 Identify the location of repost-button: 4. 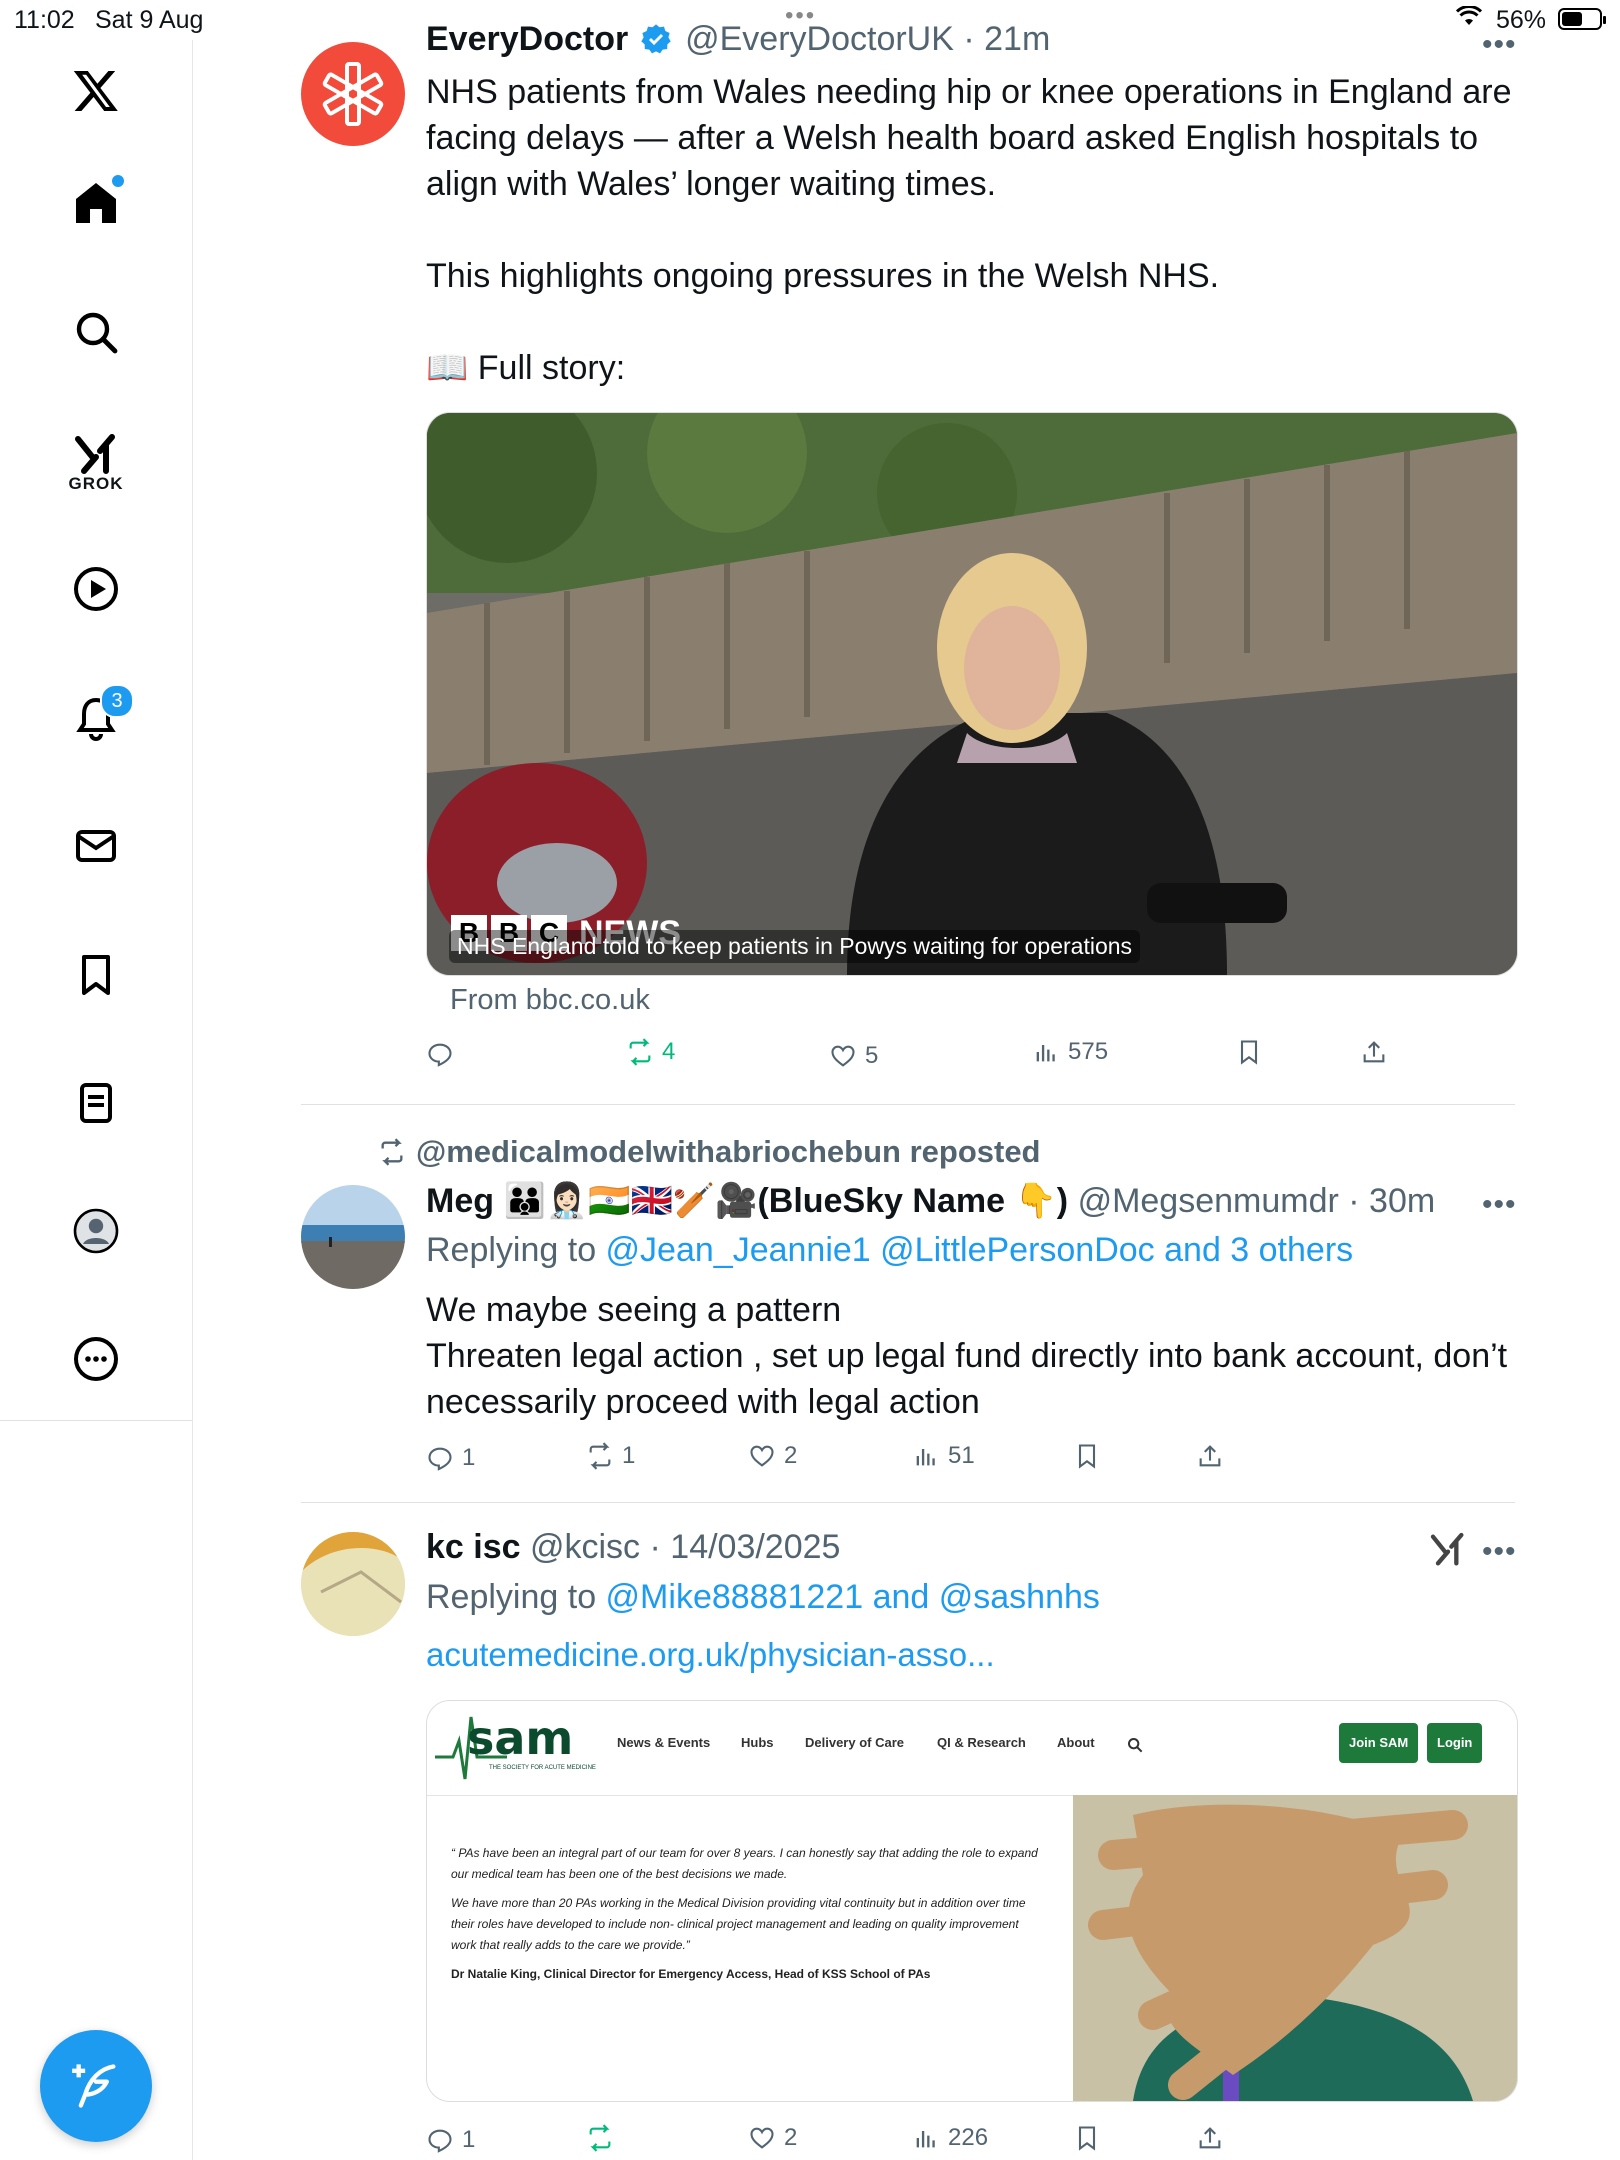
(650, 1052).